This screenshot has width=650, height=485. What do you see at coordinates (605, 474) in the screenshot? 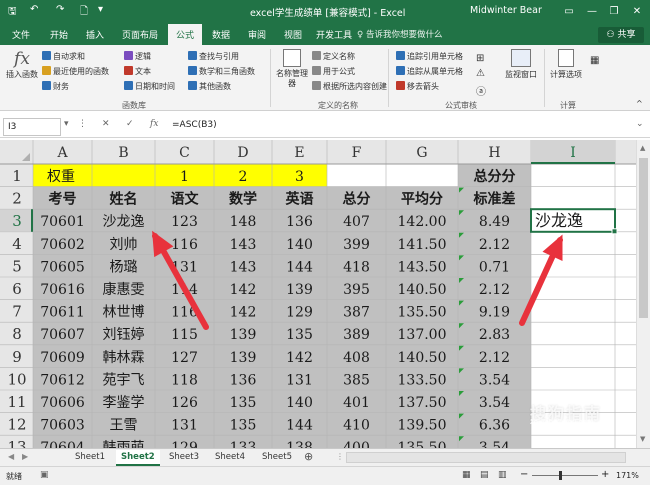
I see `zoom-in-button: +` at bounding box center [605, 474].